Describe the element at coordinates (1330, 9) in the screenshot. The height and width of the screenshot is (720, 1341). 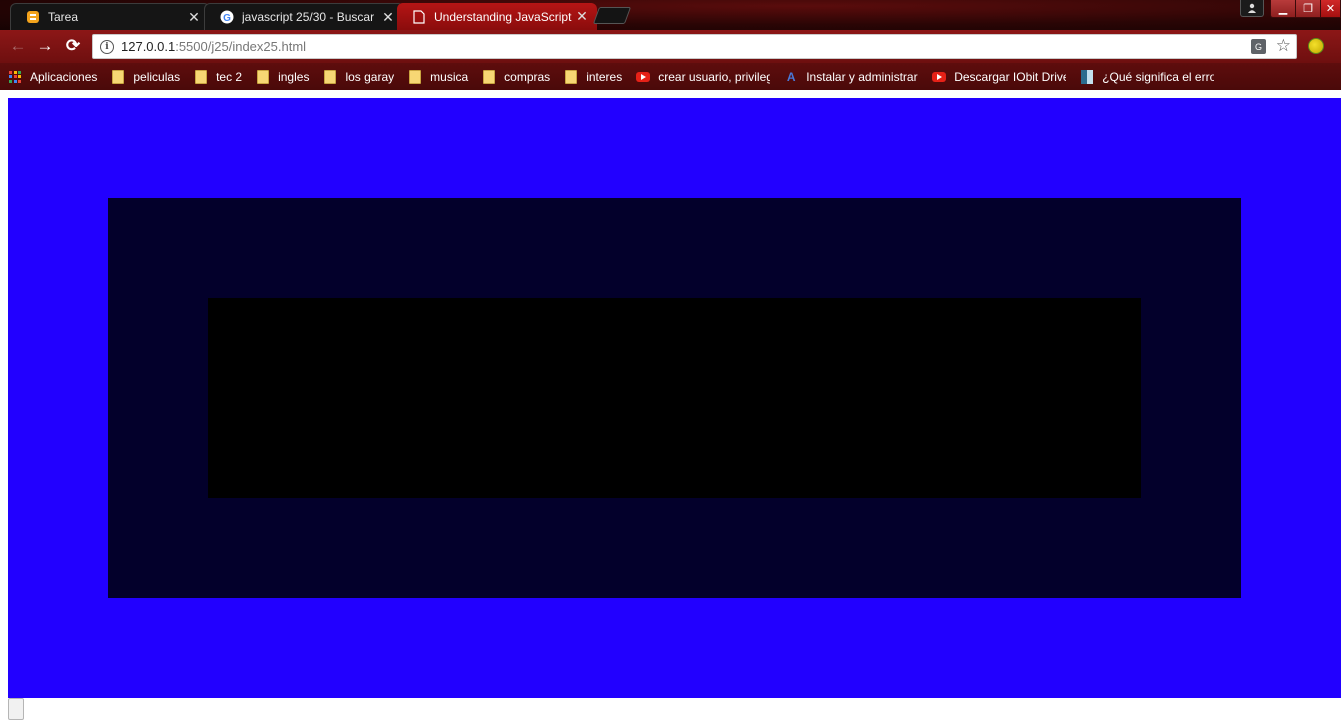
I see `close-window-button: ✕` at that location.